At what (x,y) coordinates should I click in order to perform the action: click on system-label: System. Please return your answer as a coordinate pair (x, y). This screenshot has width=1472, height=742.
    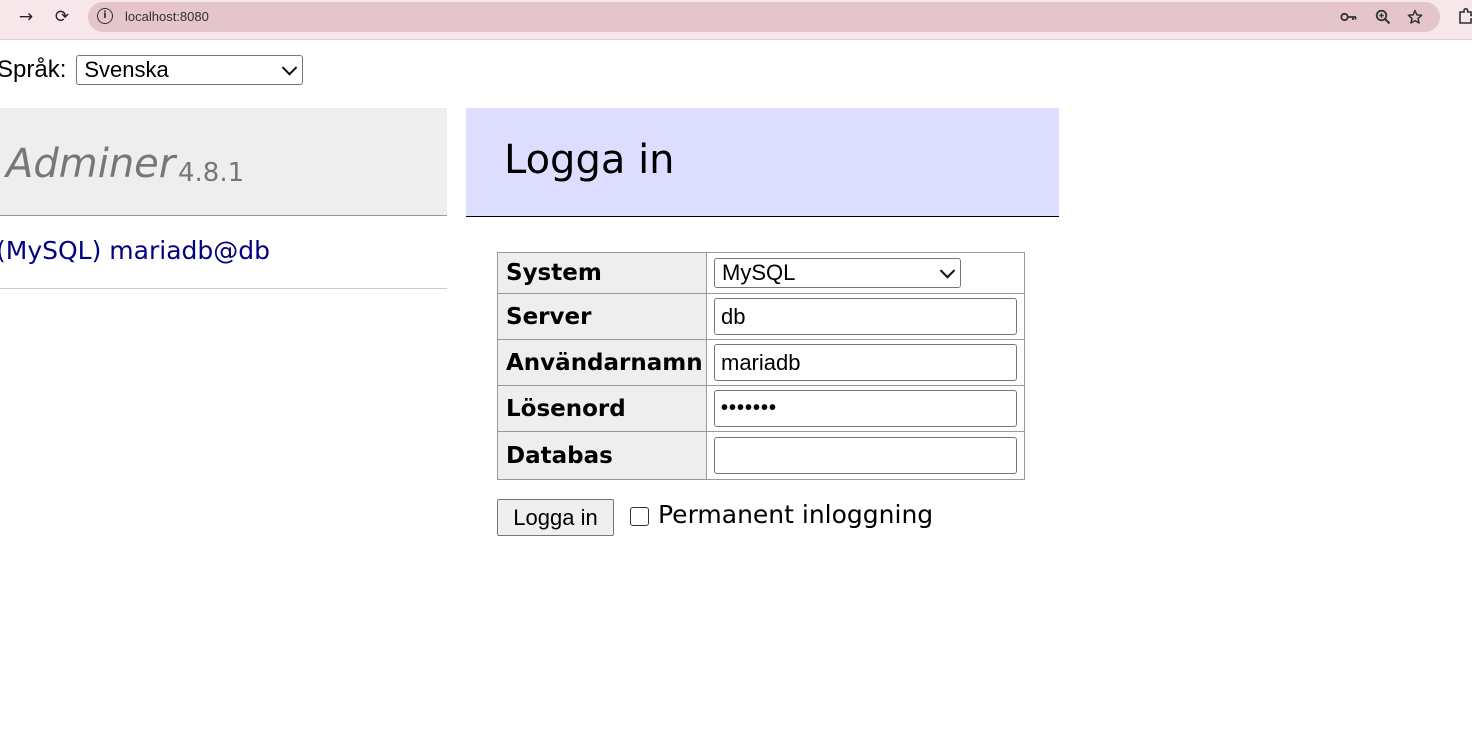
    Looking at the image, I should click on (602, 273).